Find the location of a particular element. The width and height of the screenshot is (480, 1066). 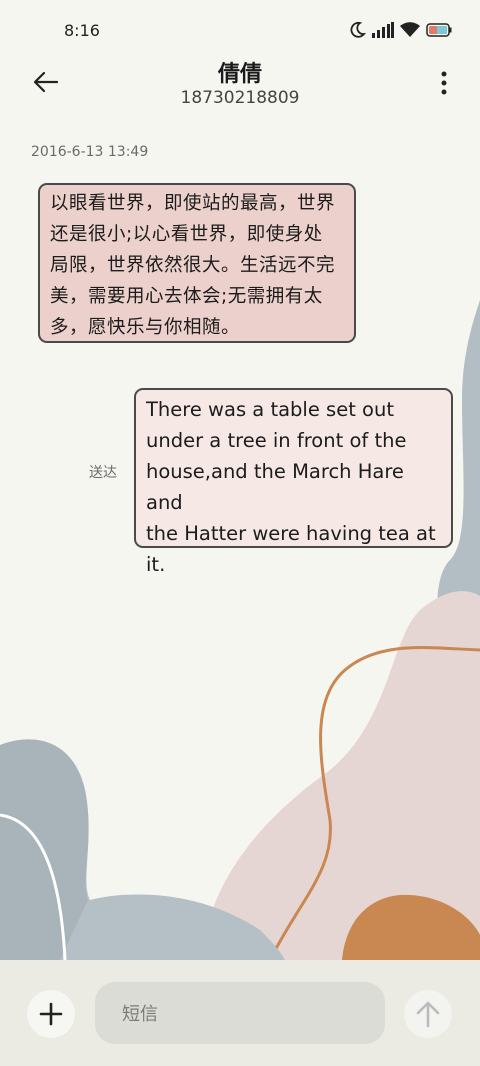

send-button is located at coordinates (428, 1014).